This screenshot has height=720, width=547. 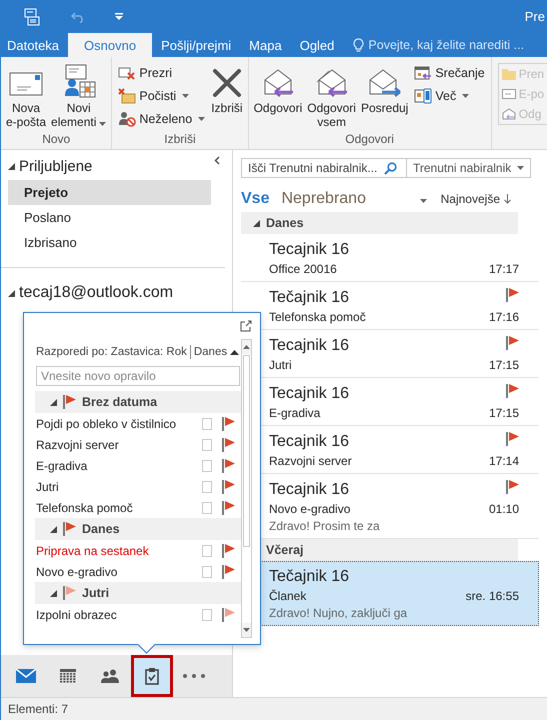 I want to click on arrange-by-label: Razporedi po: Zastavica: Rok, so click(x=111, y=352).